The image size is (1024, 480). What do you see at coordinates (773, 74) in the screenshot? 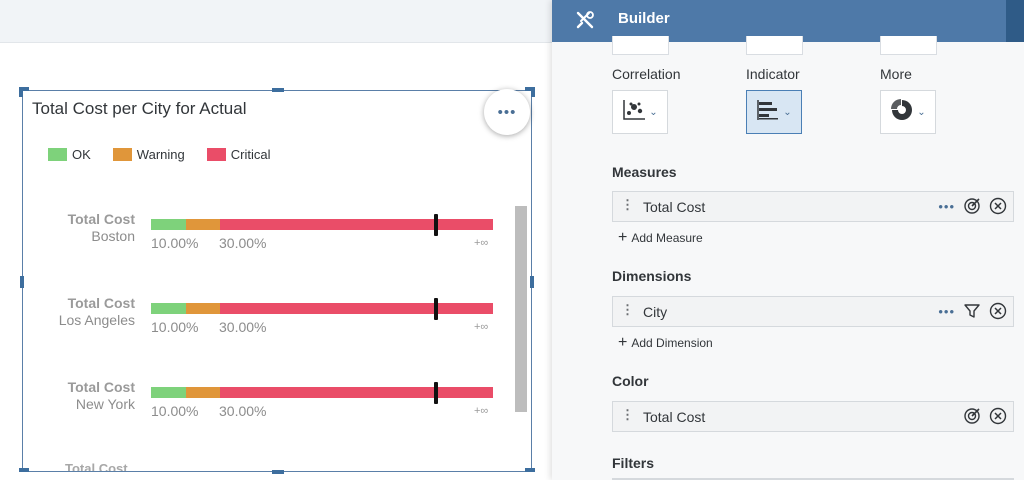
I see `category-label-indicator: Indicator` at bounding box center [773, 74].